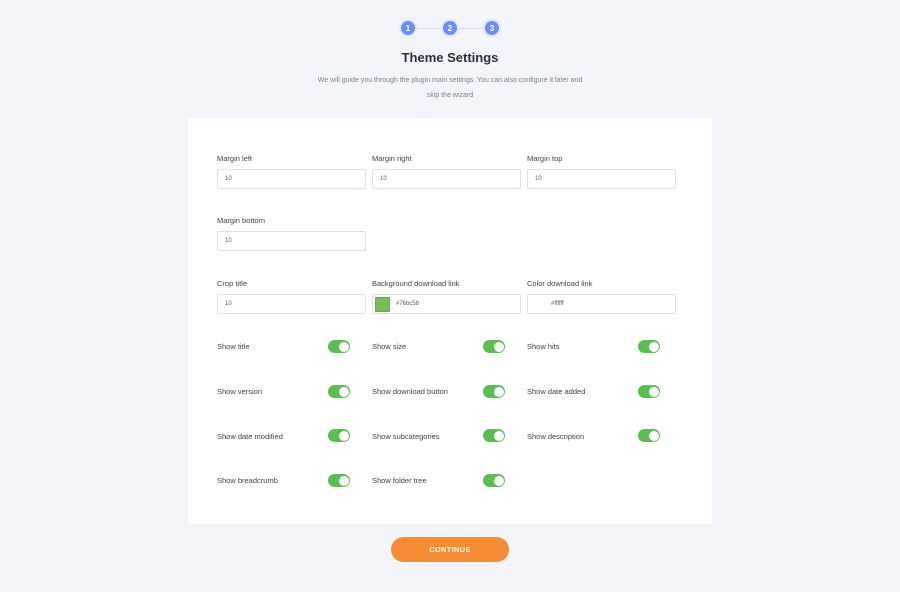  What do you see at coordinates (410, 391) in the screenshot?
I see `toggle-label: Show download button` at bounding box center [410, 391].